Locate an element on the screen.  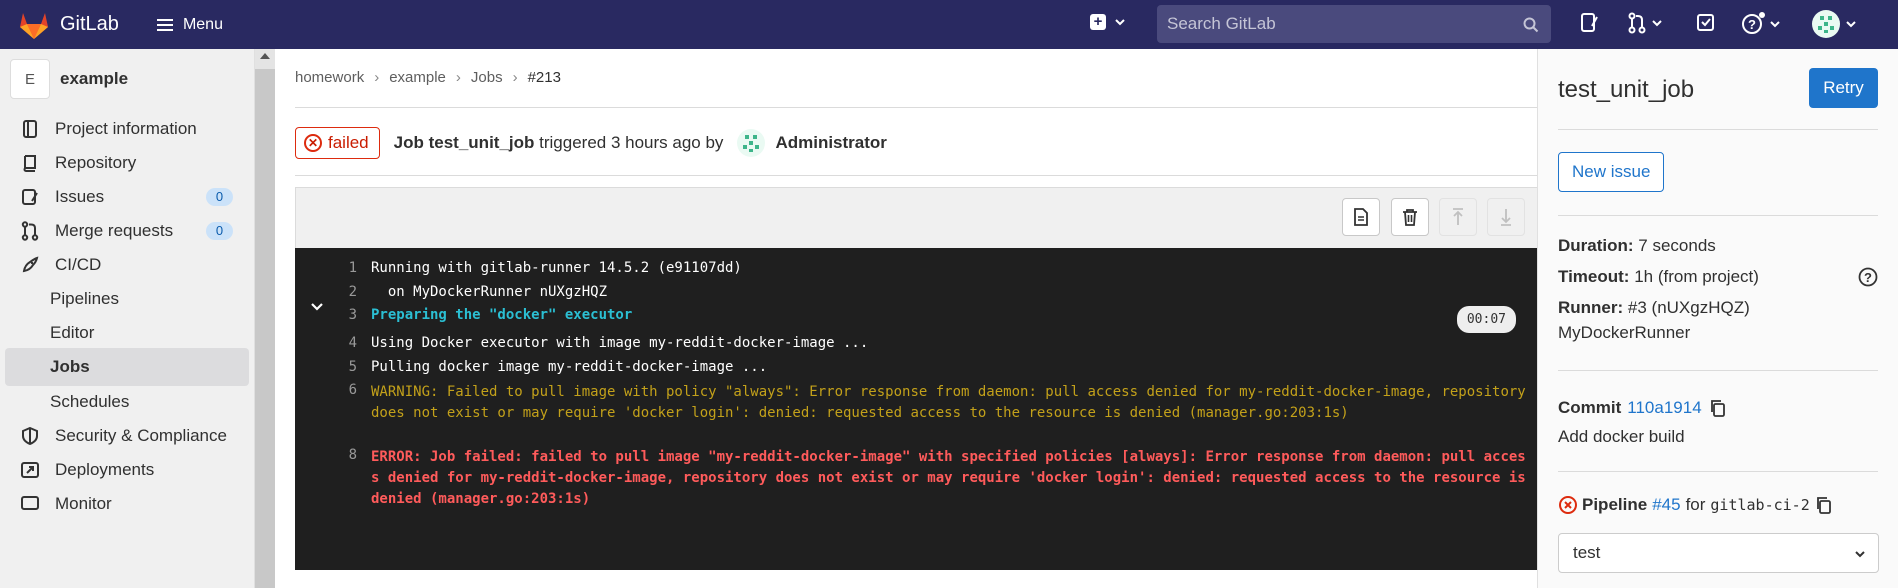
sidebar-item-security-compliance: Security & Compliance is located at coordinates (127, 436).